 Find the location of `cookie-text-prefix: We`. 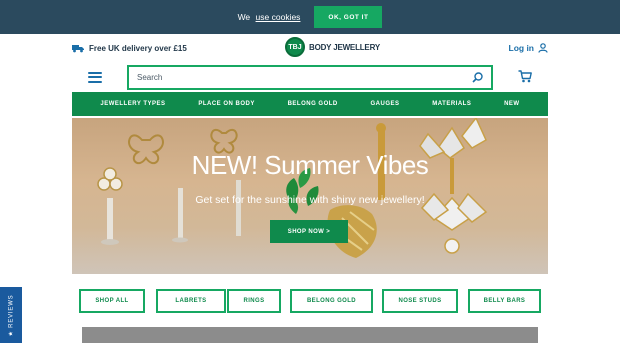

cookie-text-prefix: We is located at coordinates (244, 17).